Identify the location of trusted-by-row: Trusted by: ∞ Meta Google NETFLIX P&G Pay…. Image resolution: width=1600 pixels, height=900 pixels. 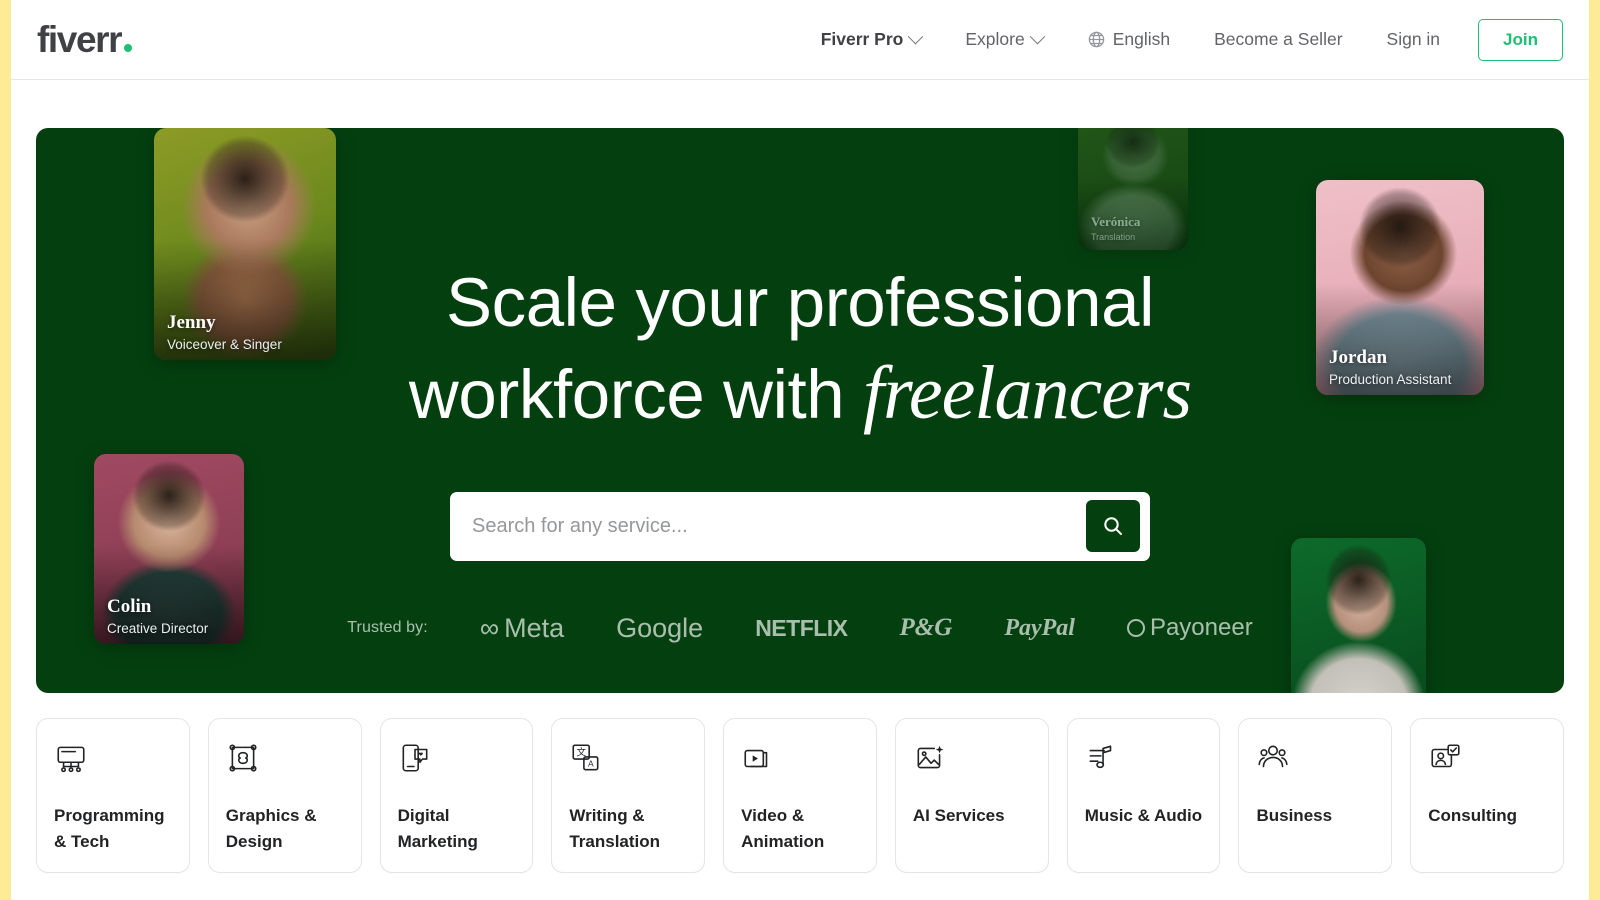
(800, 628).